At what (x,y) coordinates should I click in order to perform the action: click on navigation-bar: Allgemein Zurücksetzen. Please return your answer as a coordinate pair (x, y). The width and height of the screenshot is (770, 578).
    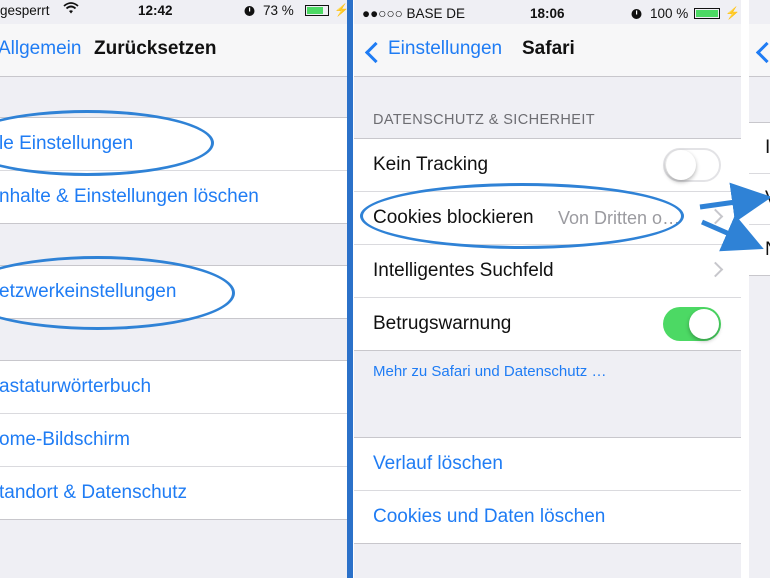
    Looking at the image, I should click on (173, 50).